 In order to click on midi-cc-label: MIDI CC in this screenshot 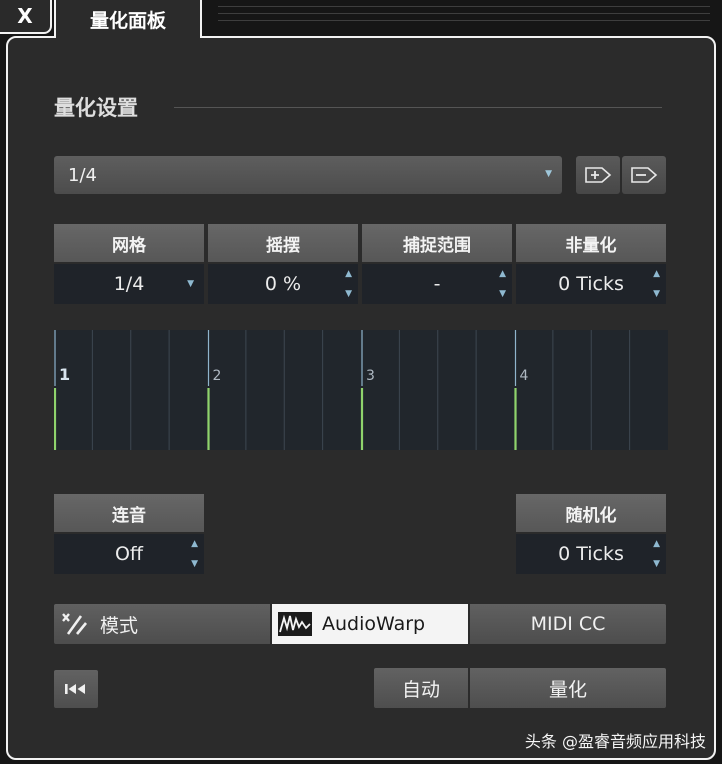, I will do `click(568, 624)`.